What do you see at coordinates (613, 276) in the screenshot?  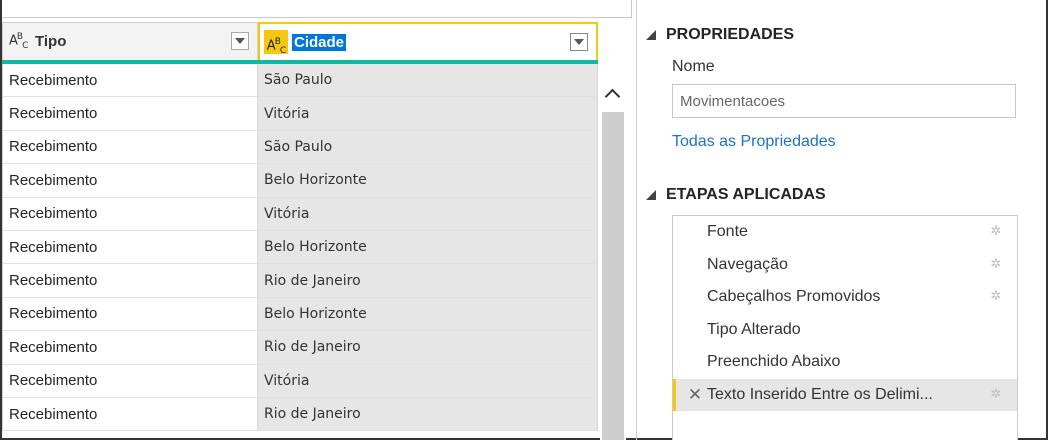 I see `scrollbar-thumb` at bounding box center [613, 276].